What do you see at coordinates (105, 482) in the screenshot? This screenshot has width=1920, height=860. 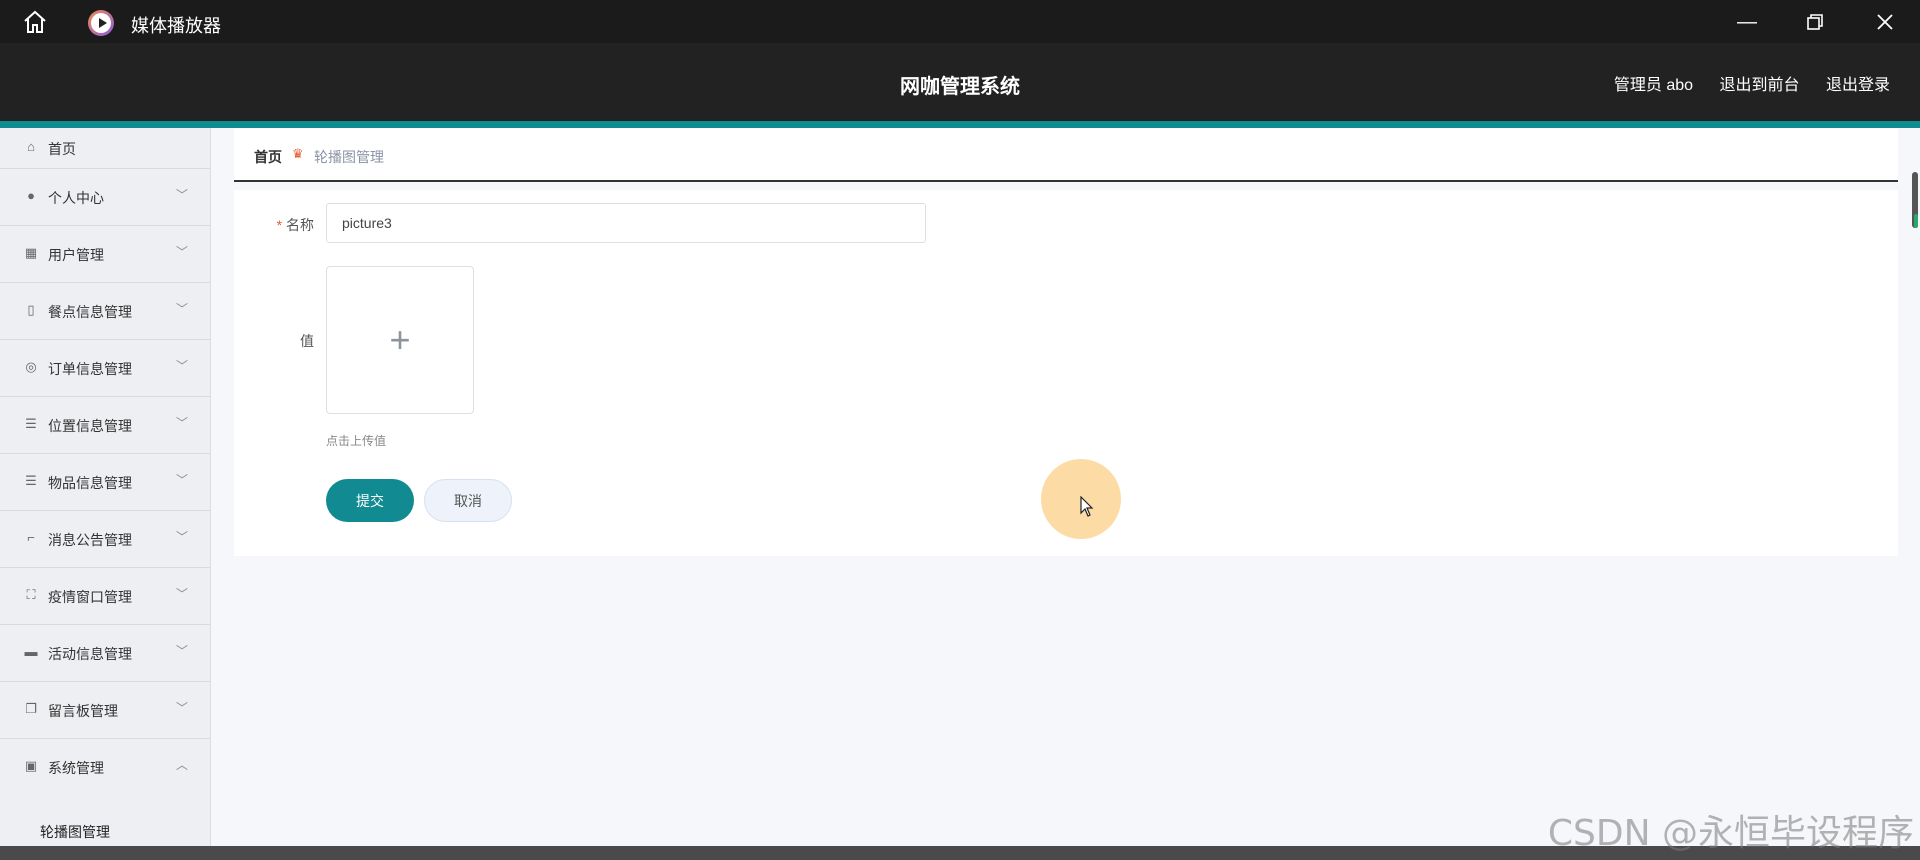 I see `sidebar-item-goods: ☰ 物品信息管理 ﹀` at bounding box center [105, 482].